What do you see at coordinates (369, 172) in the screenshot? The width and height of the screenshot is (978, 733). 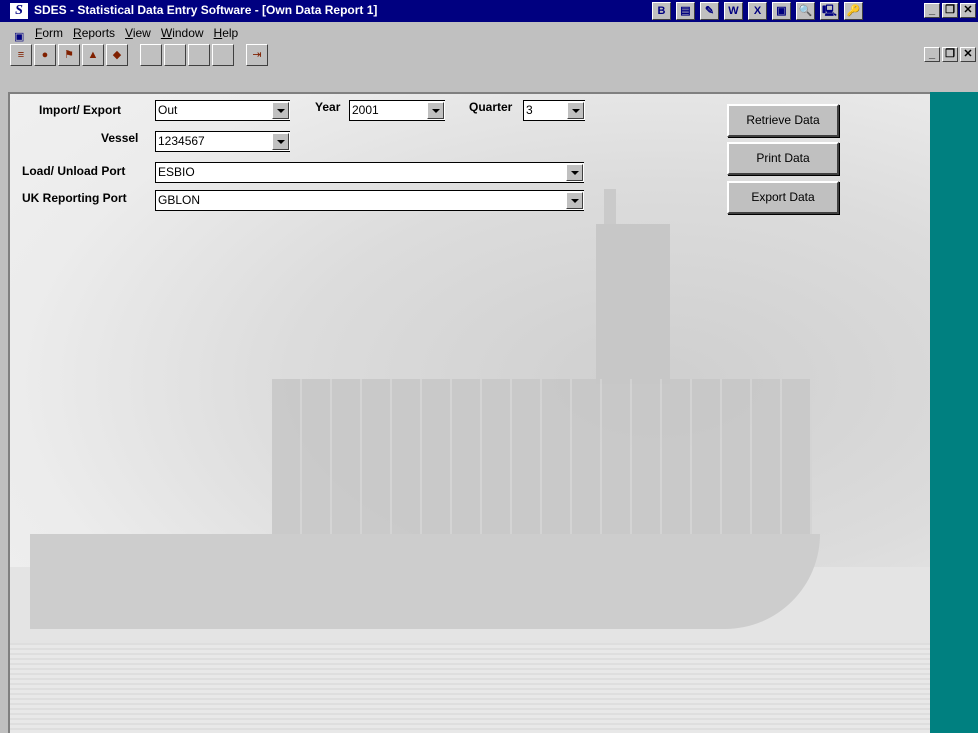 I see `load-unload-port-combo: ESBIO` at bounding box center [369, 172].